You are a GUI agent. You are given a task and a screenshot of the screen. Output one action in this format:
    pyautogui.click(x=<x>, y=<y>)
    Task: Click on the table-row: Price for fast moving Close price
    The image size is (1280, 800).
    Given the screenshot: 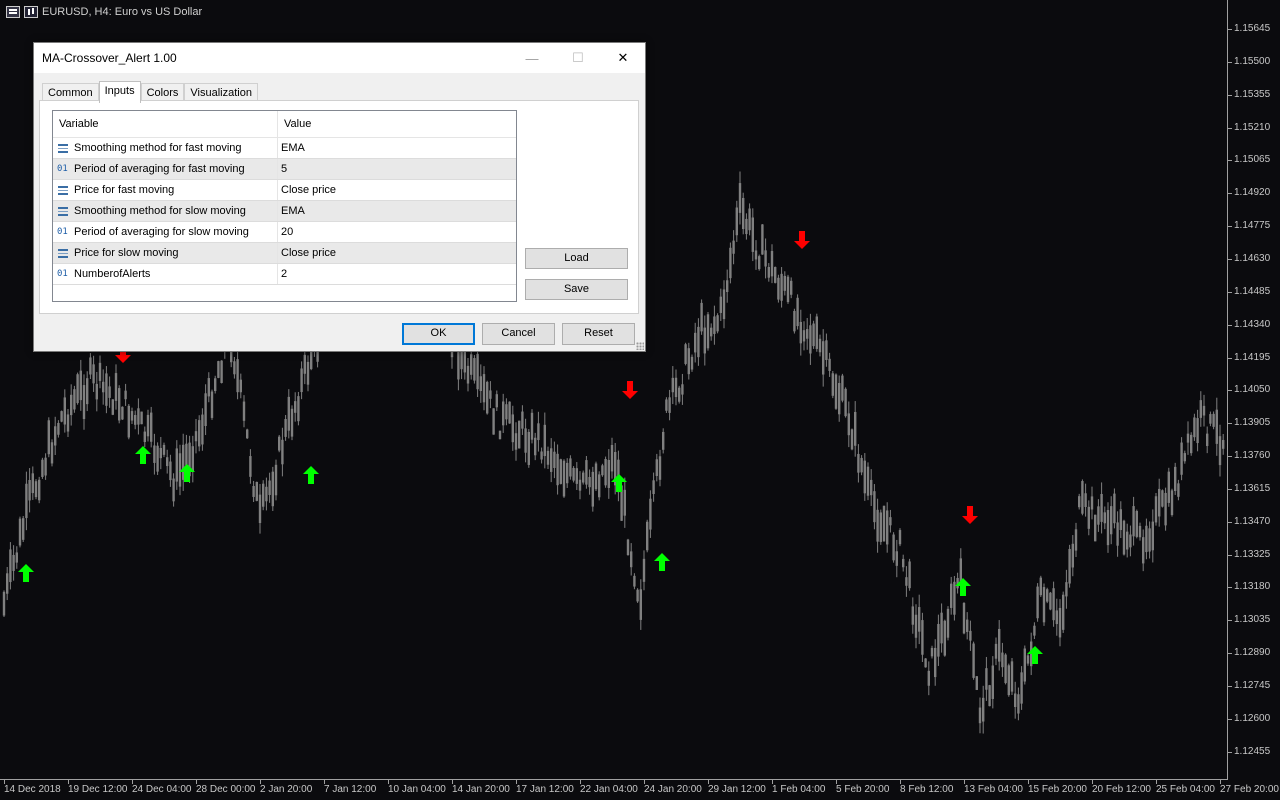 What is the action you would take?
    pyautogui.click(x=284, y=190)
    